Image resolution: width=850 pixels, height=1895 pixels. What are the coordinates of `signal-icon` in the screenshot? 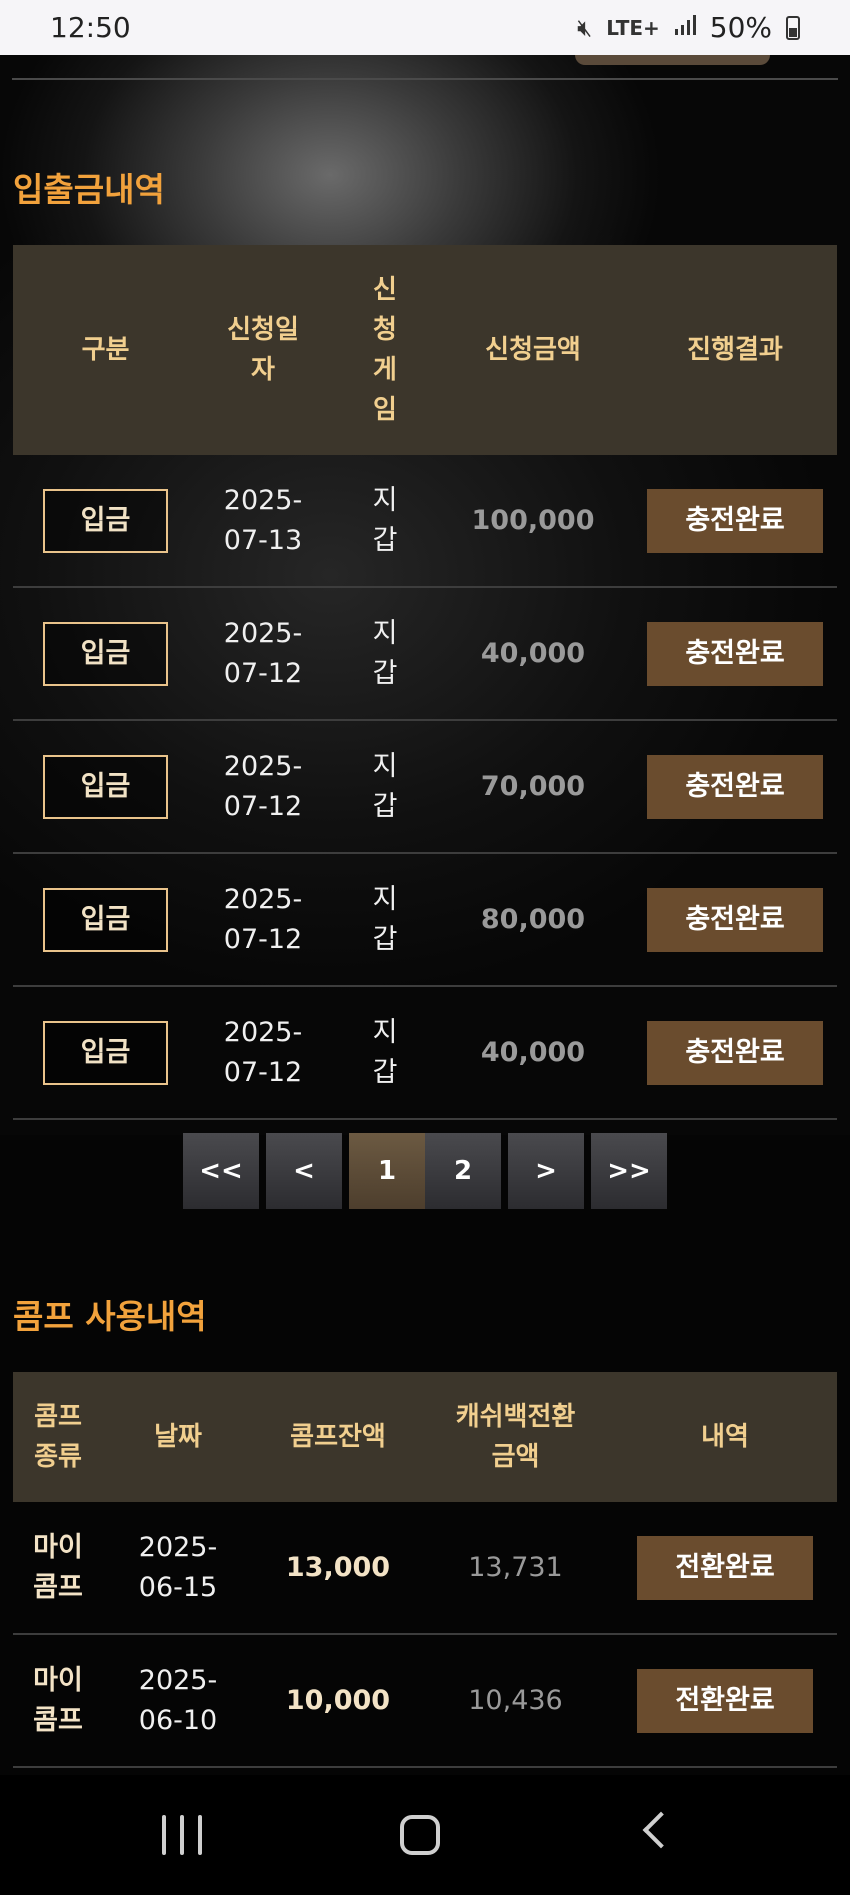 It's located at (685, 28).